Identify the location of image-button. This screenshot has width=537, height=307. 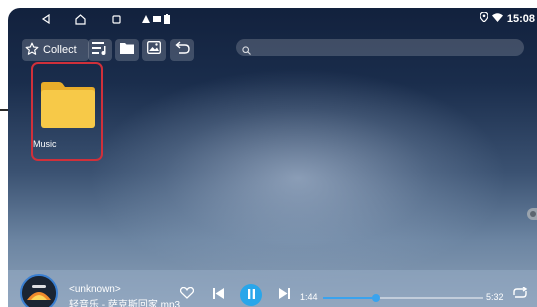
(154, 50).